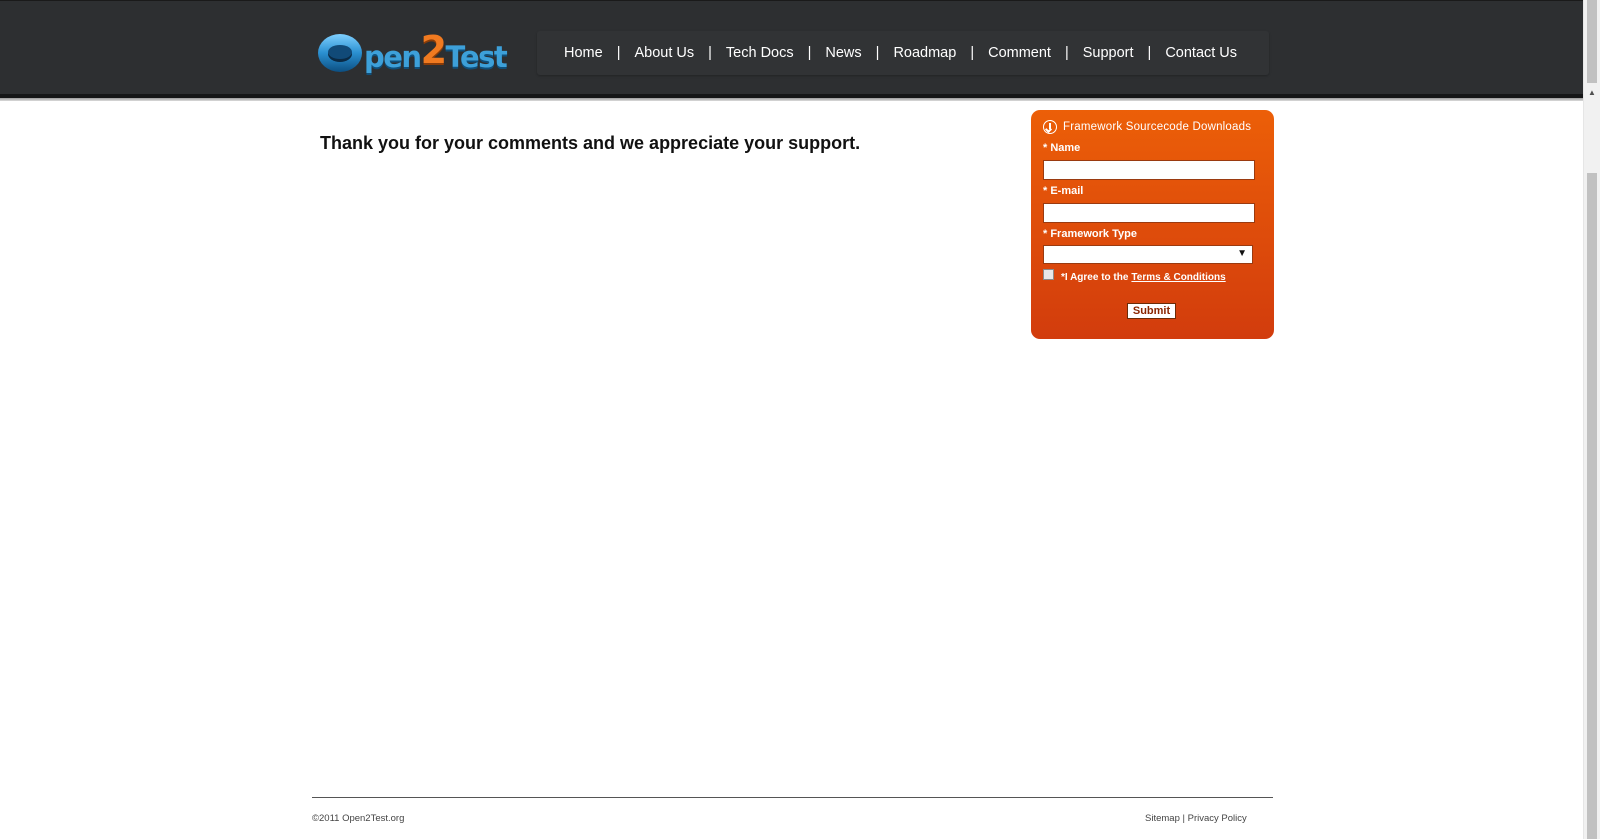 The width and height of the screenshot is (1600, 839). What do you see at coordinates (1063, 191) in the screenshot?
I see `email-label: * E-mail` at bounding box center [1063, 191].